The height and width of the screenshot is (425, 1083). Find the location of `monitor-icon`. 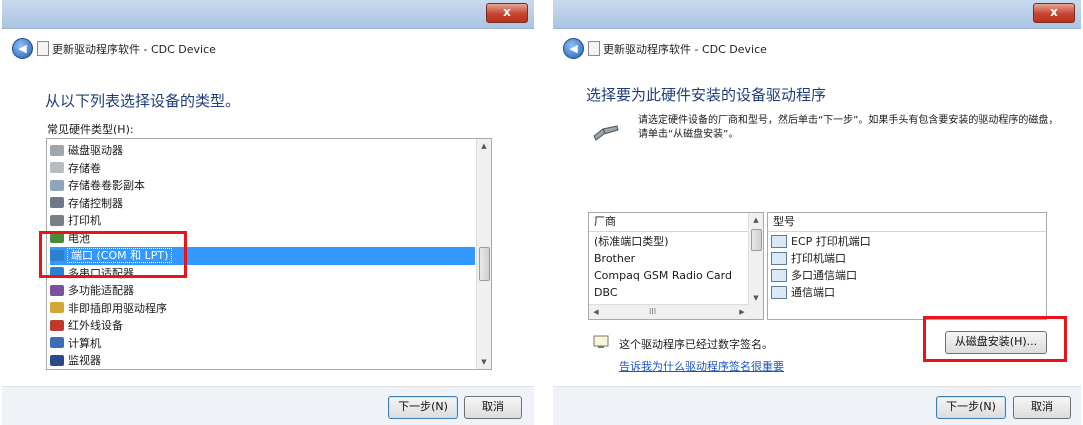

monitor-icon is located at coordinates (57, 360).